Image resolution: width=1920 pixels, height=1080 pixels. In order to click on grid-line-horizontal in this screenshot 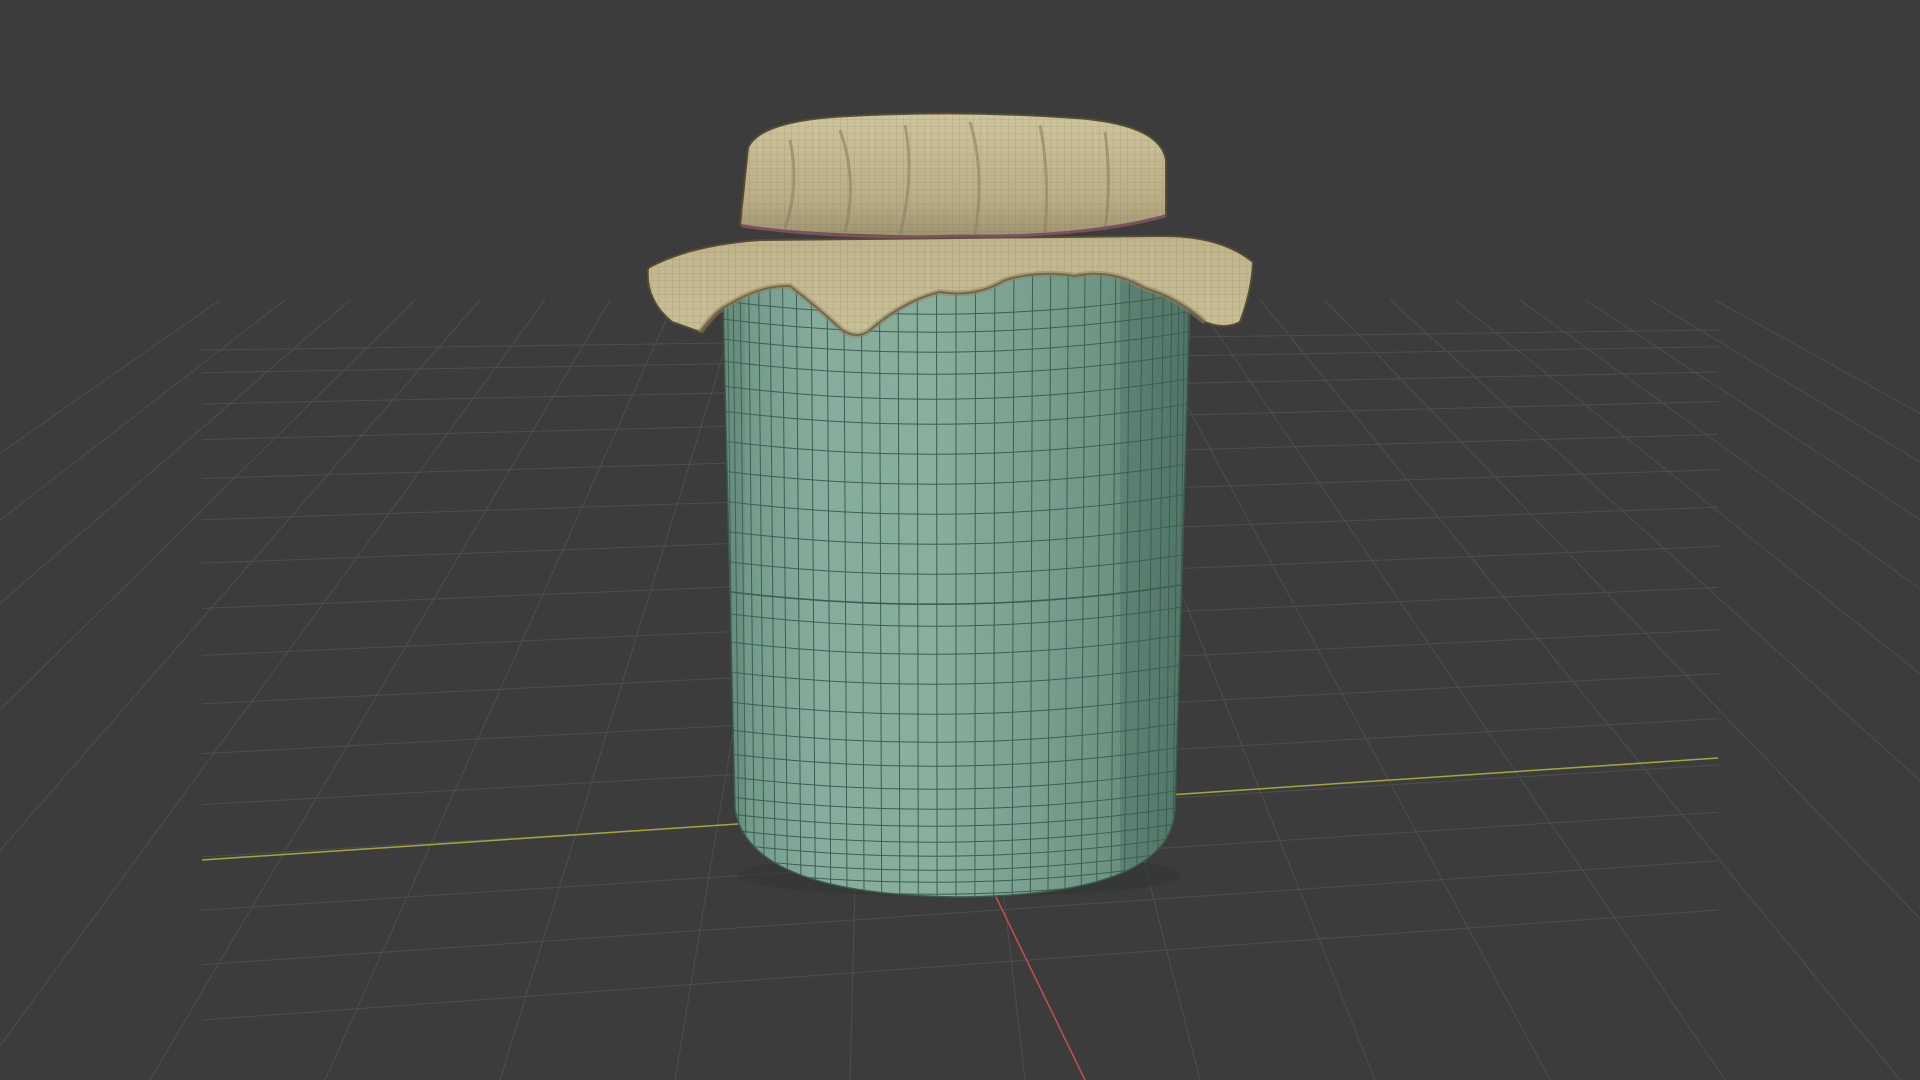, I will do `click(960, 965)`.